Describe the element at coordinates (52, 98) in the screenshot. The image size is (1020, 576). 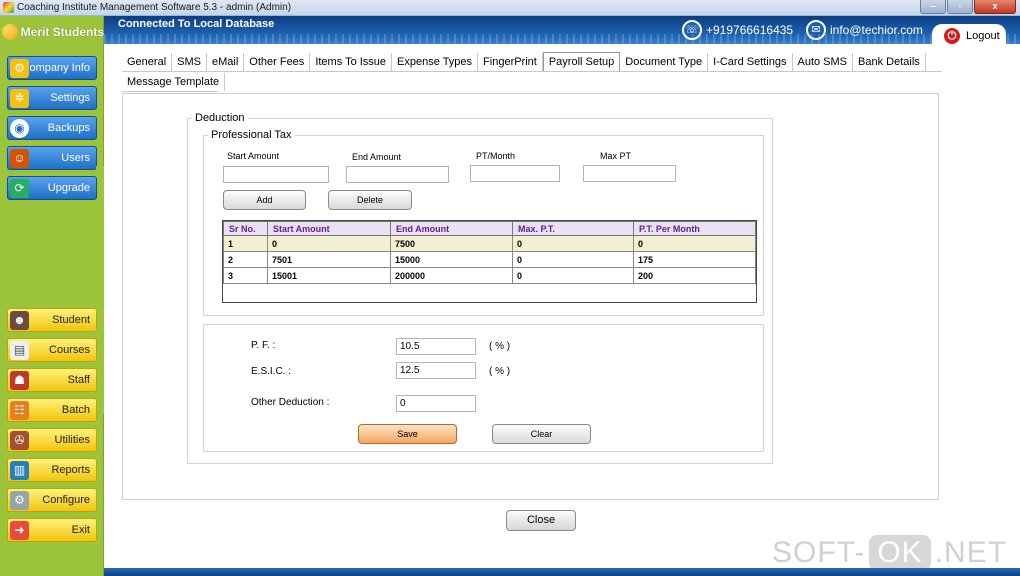
I see `sidebar-item-settings: ✲ Settings` at that location.